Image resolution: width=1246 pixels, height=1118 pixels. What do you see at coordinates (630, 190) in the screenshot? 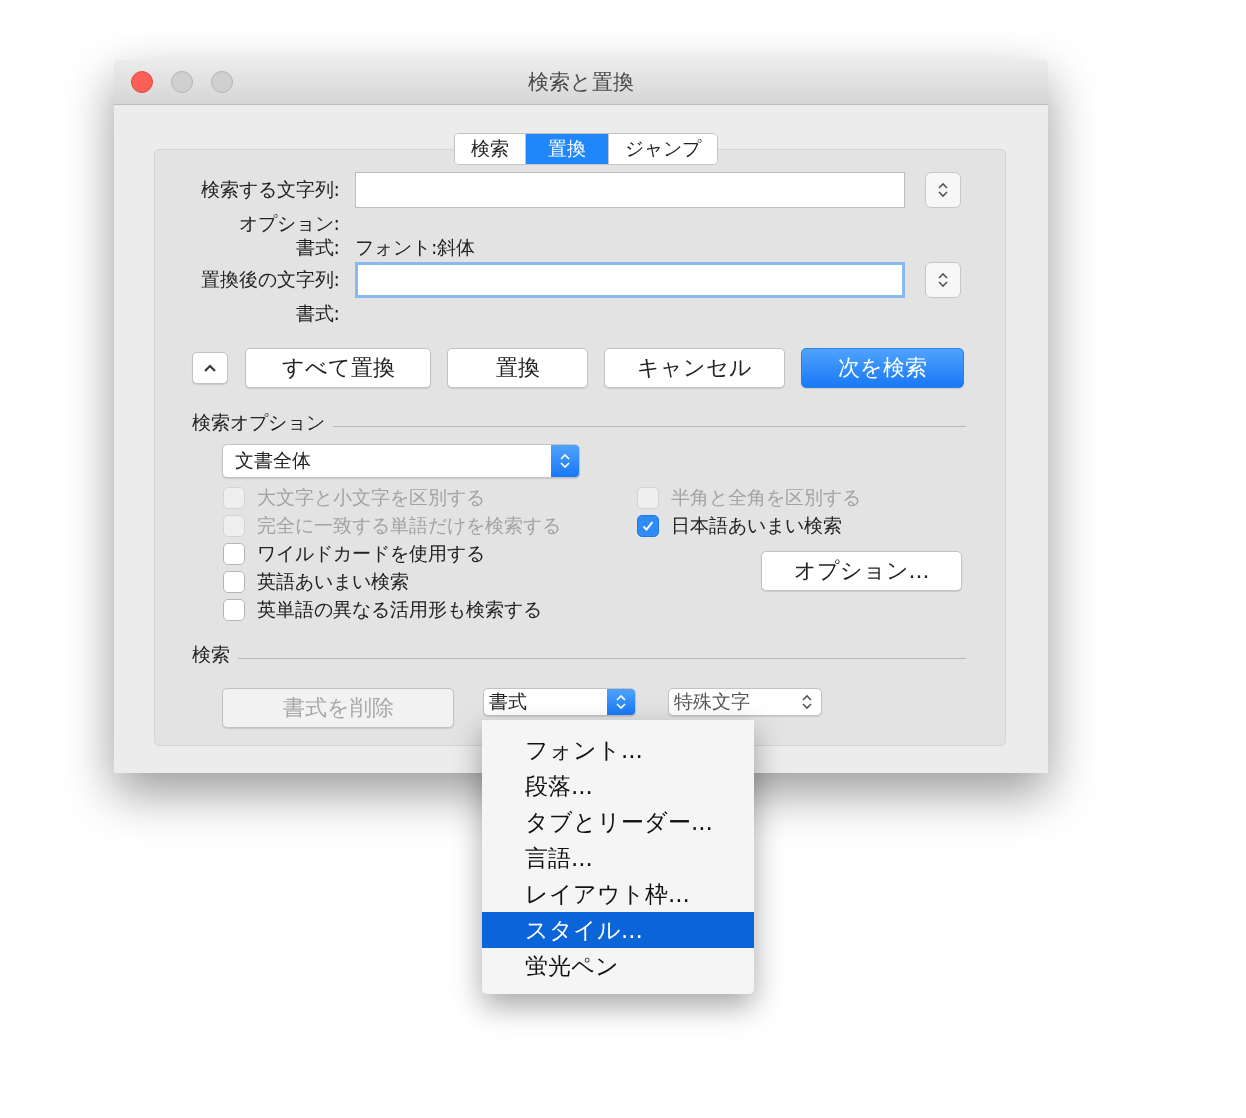
I see `find-field` at bounding box center [630, 190].